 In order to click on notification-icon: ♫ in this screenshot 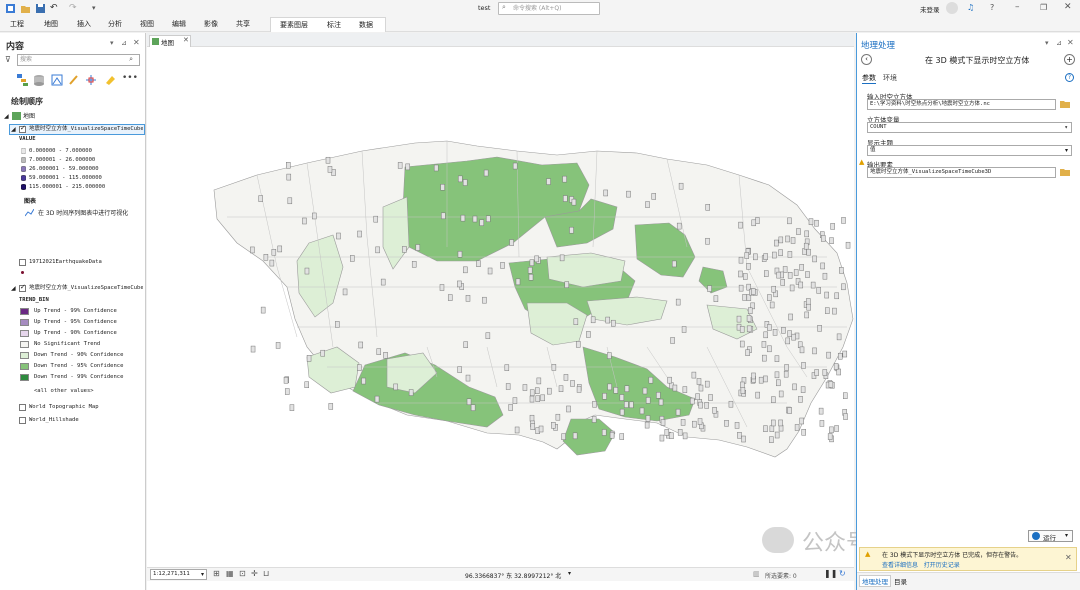, I will do `click(970, 7)`.